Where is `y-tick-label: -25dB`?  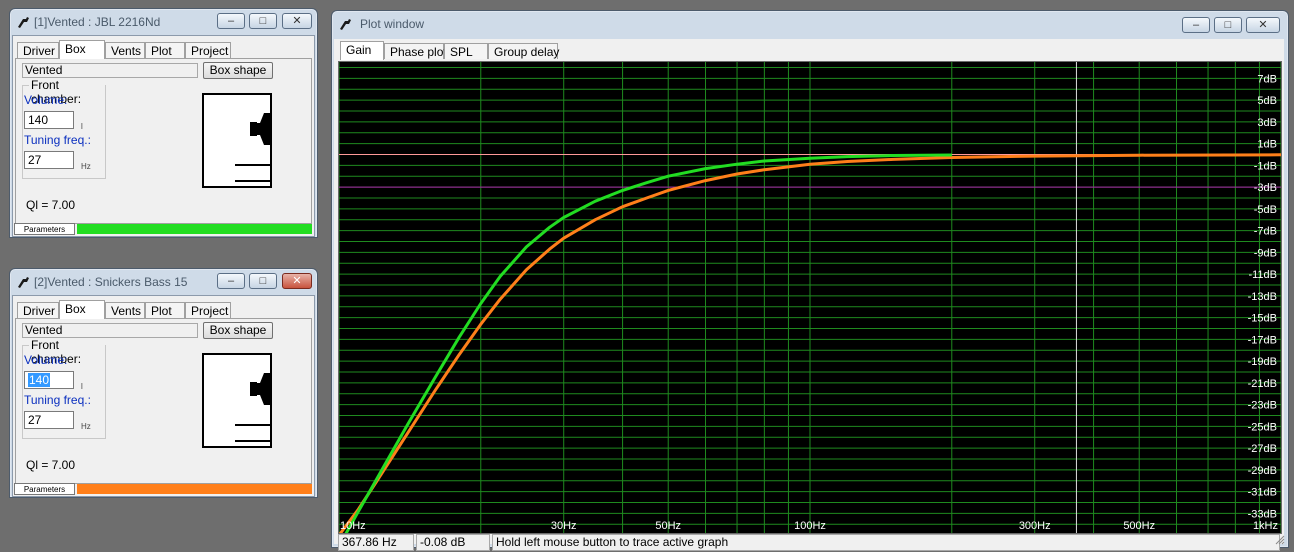
y-tick-label: -25dB is located at coordinates (1262, 427).